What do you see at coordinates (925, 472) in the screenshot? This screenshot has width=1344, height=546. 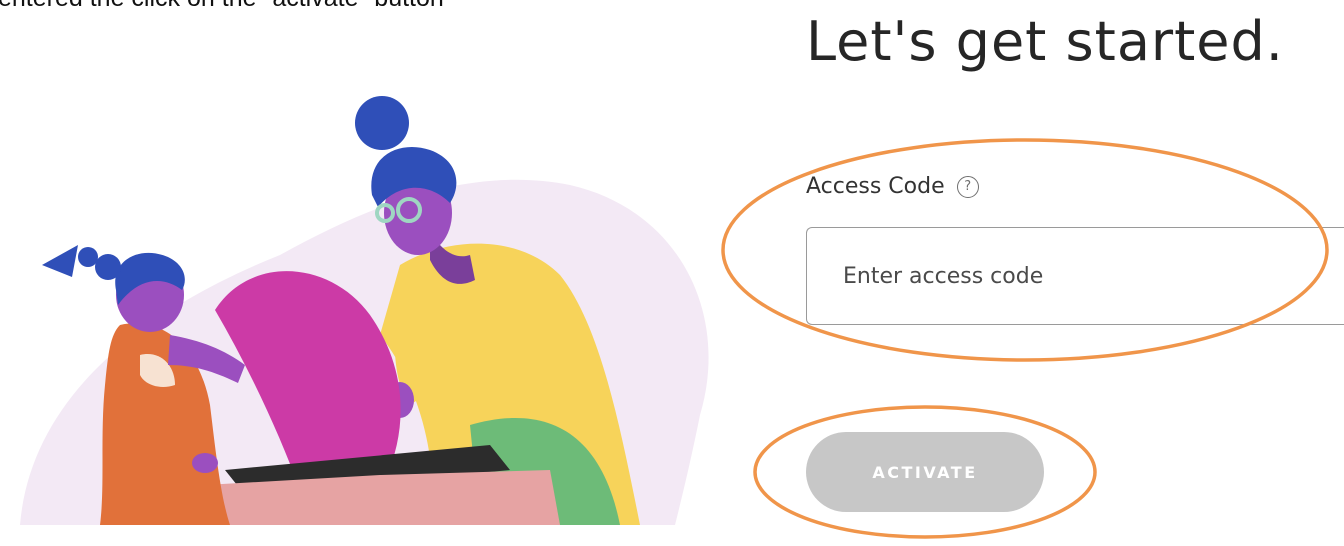 I see `activate-button: ACTIVATE` at bounding box center [925, 472].